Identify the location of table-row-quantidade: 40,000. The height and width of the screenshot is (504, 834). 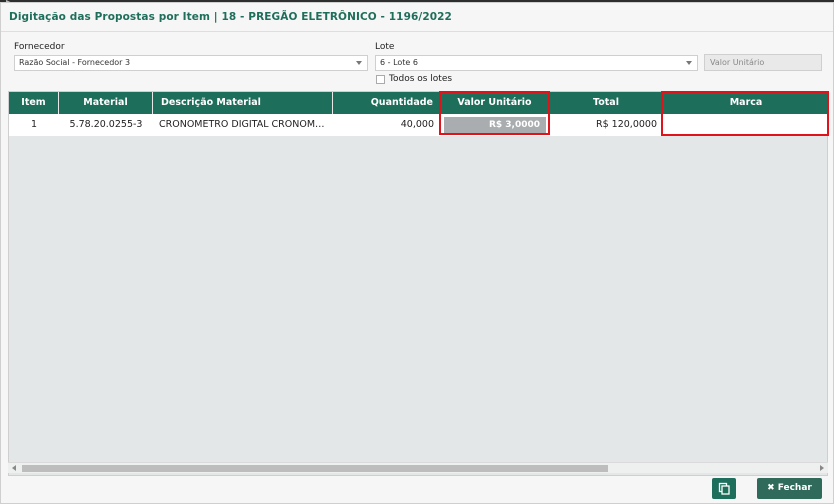
(386, 125).